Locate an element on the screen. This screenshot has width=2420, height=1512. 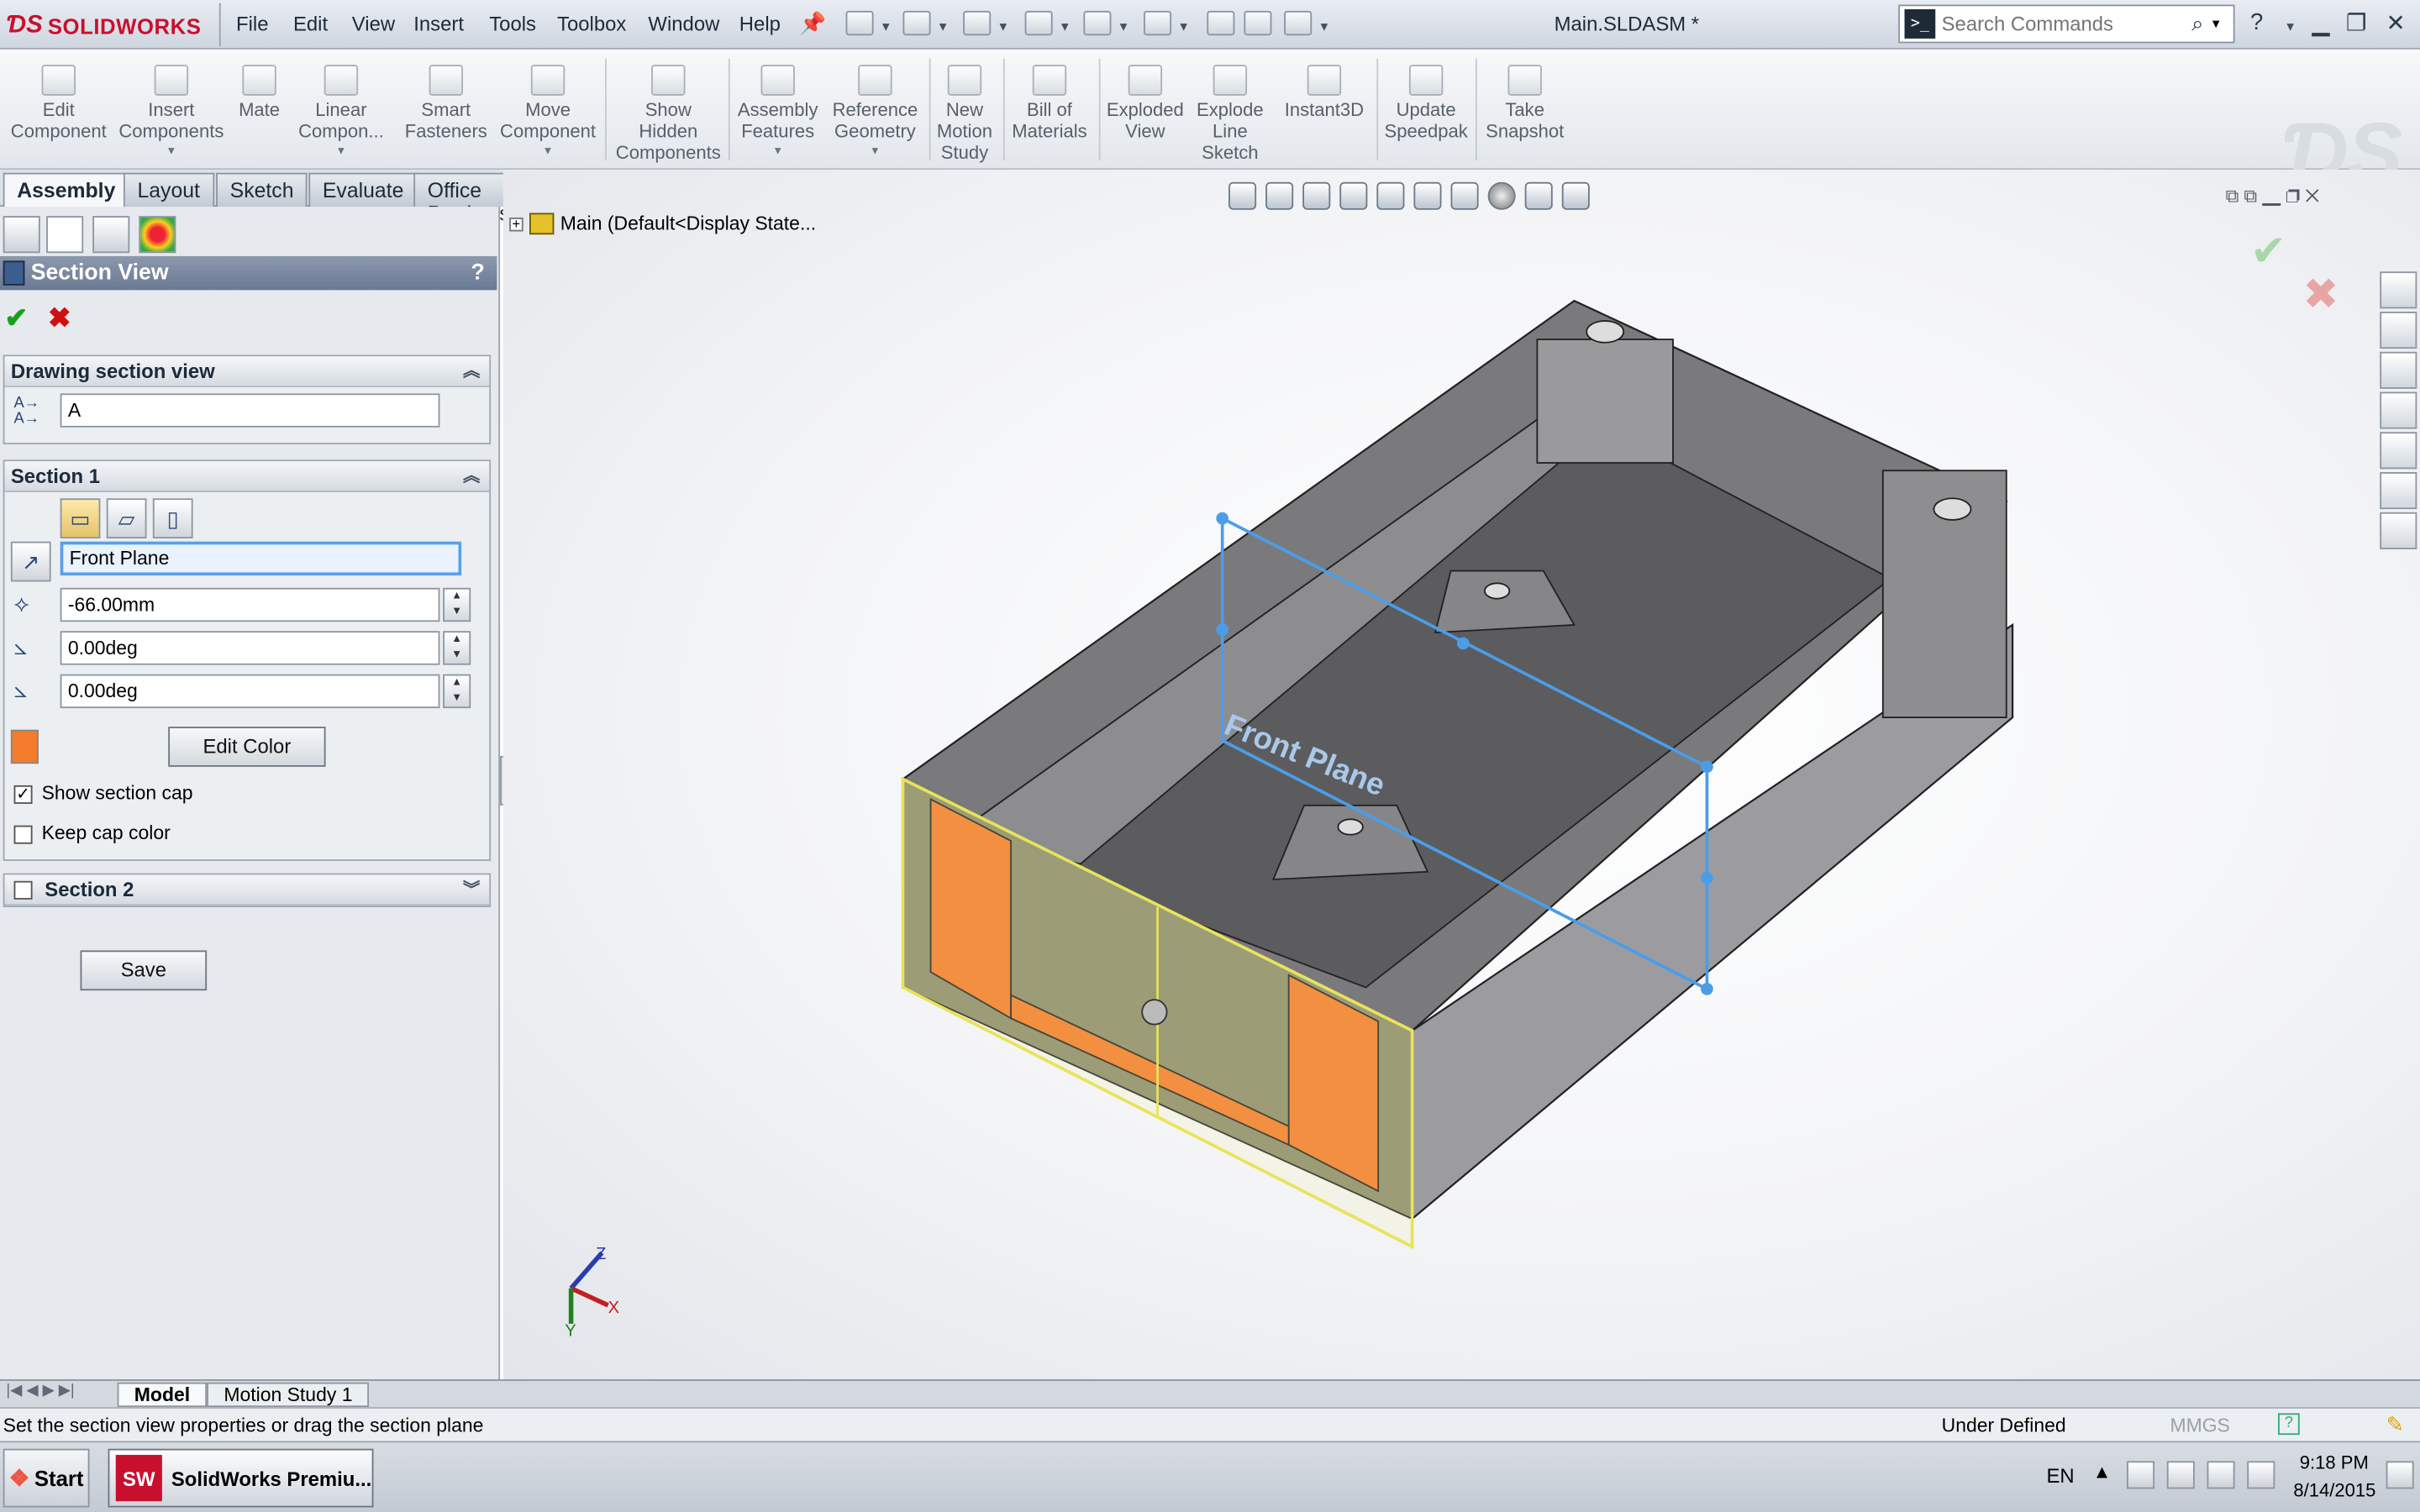
offset-spinner: ▲ ▼ is located at coordinates (457, 604).